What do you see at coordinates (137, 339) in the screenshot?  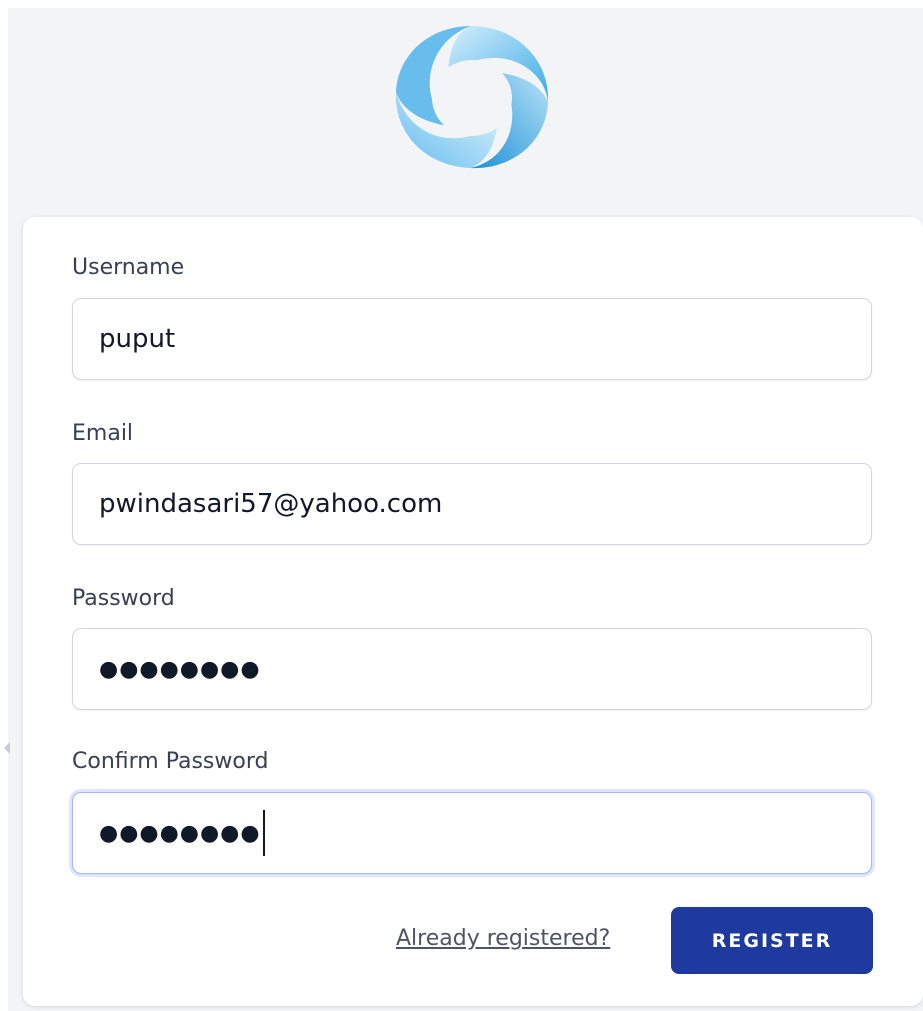 I see `username-value: puput` at bounding box center [137, 339].